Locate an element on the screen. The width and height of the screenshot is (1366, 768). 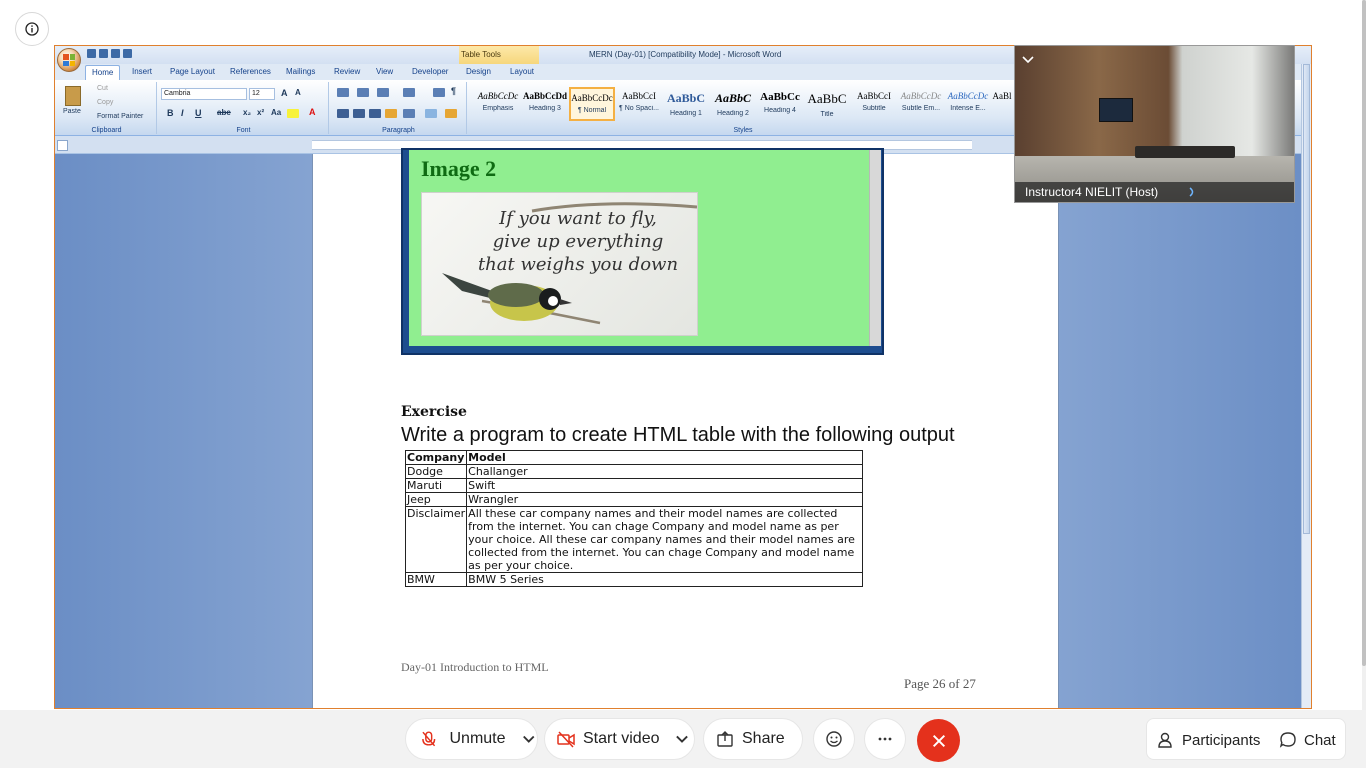
align-right-icon is located at coordinates (375, 113).